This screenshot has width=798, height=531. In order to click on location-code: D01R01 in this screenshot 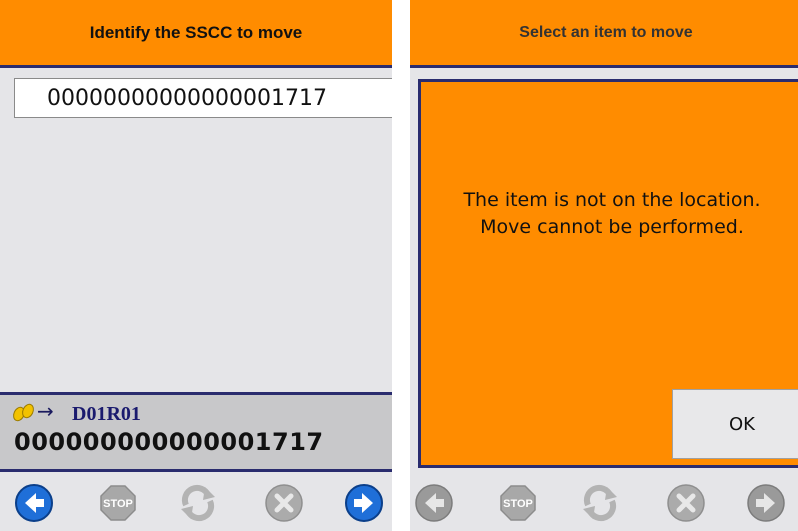, I will do `click(106, 414)`.